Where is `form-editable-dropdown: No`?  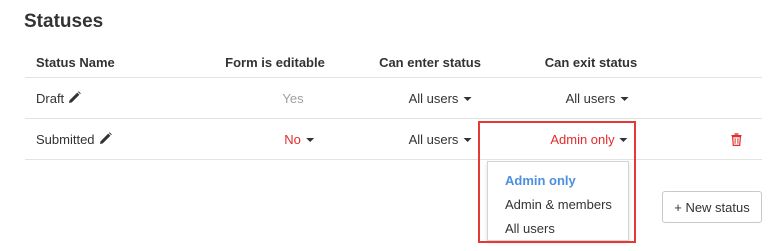
form-editable-dropdown: No is located at coordinates (299, 139).